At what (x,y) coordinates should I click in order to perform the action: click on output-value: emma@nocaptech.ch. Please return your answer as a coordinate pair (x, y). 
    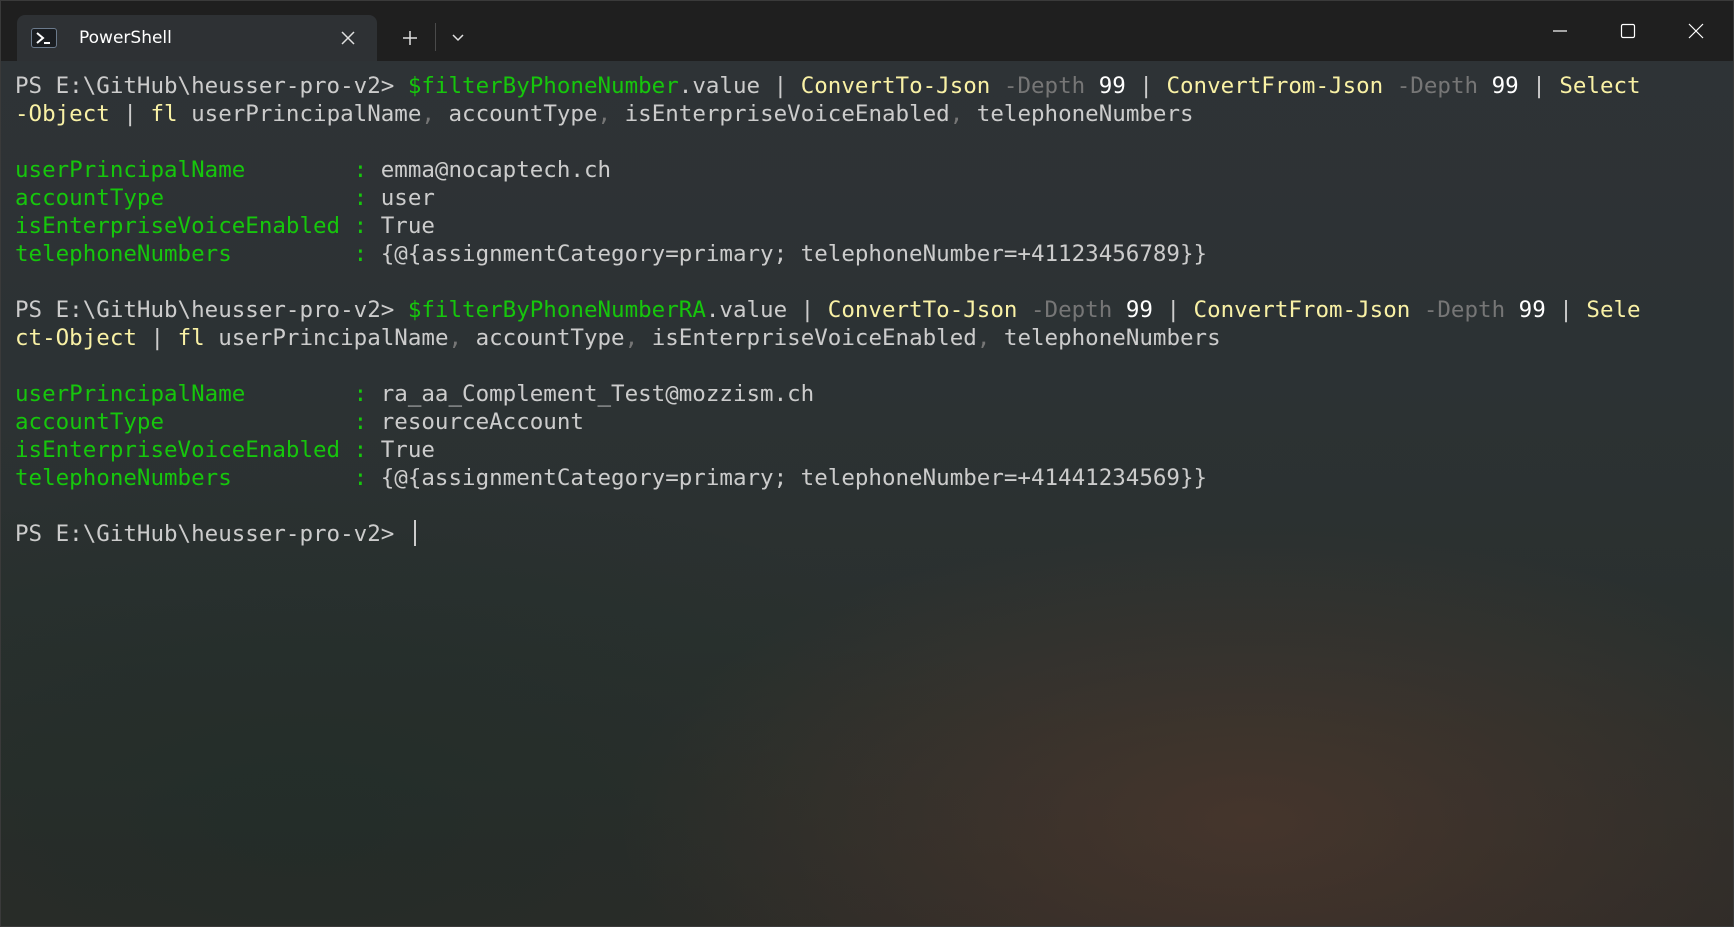
    Looking at the image, I should click on (496, 170).